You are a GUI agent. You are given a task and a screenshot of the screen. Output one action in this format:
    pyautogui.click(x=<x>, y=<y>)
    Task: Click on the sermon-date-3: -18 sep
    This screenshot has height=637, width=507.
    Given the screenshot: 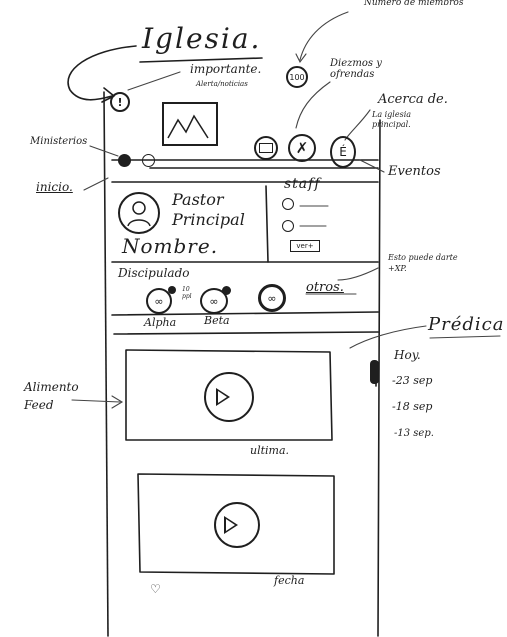 What is the action you would take?
    pyautogui.click(x=412, y=406)
    